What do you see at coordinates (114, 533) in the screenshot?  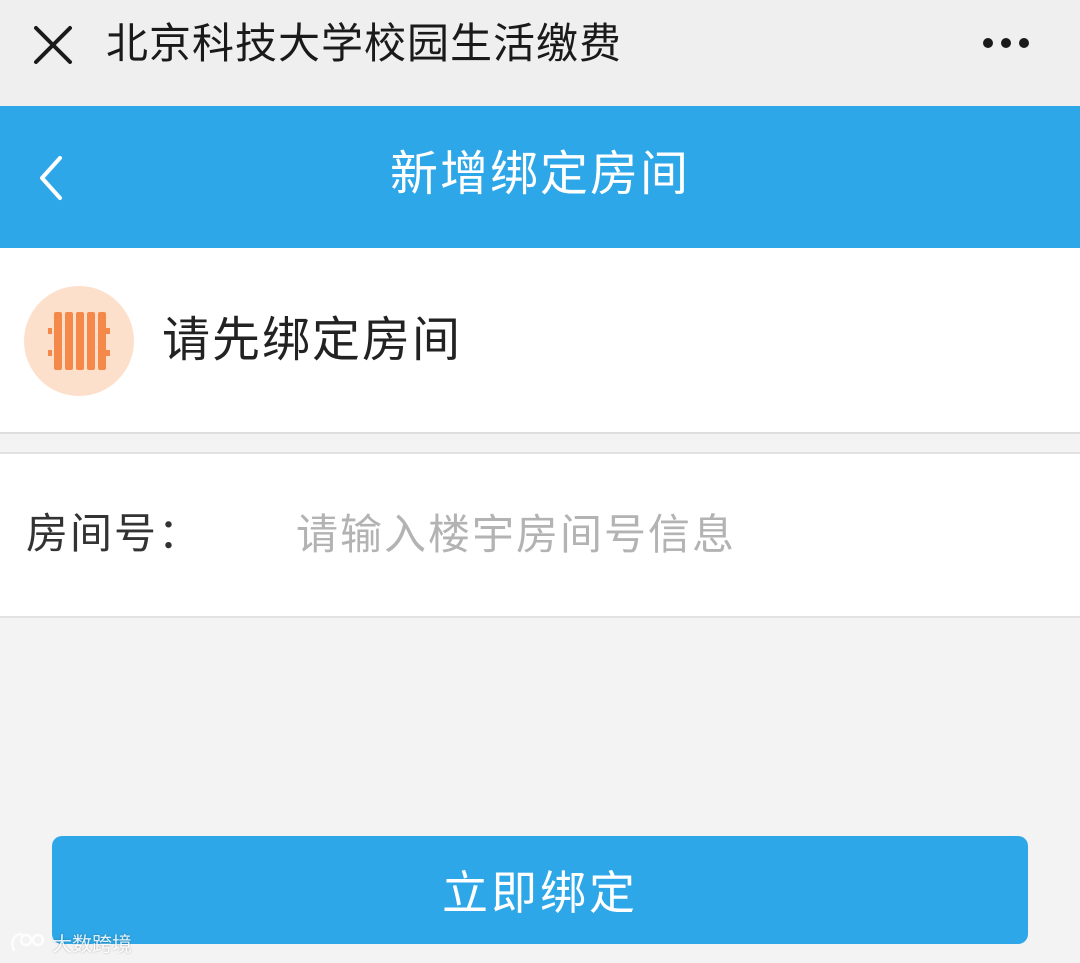 I see `room-number-label: 房间号：` at bounding box center [114, 533].